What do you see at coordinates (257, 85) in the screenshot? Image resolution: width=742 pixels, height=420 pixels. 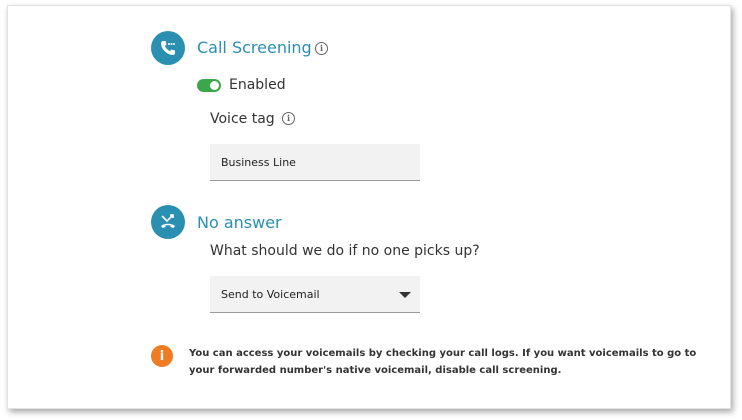 I see `toggle-label: Enabled` at bounding box center [257, 85].